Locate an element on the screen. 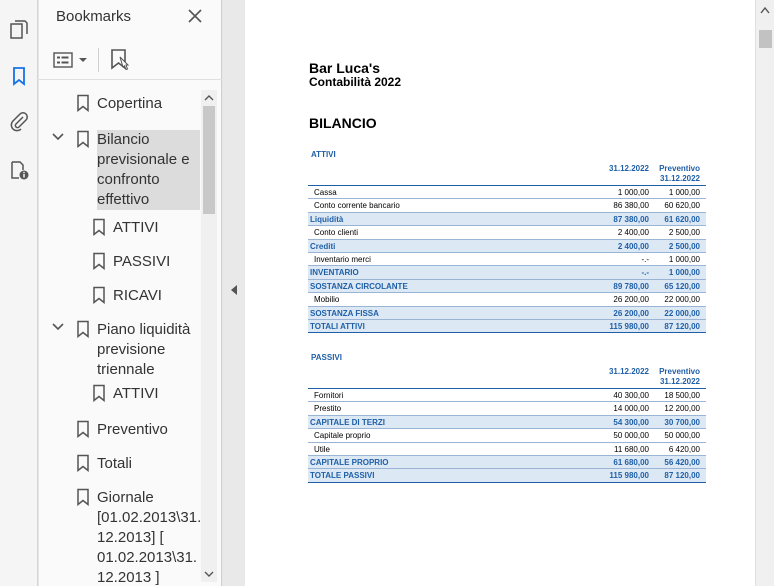  table-row: Crediti 2 400,00 2 500,00 is located at coordinates (507, 246).